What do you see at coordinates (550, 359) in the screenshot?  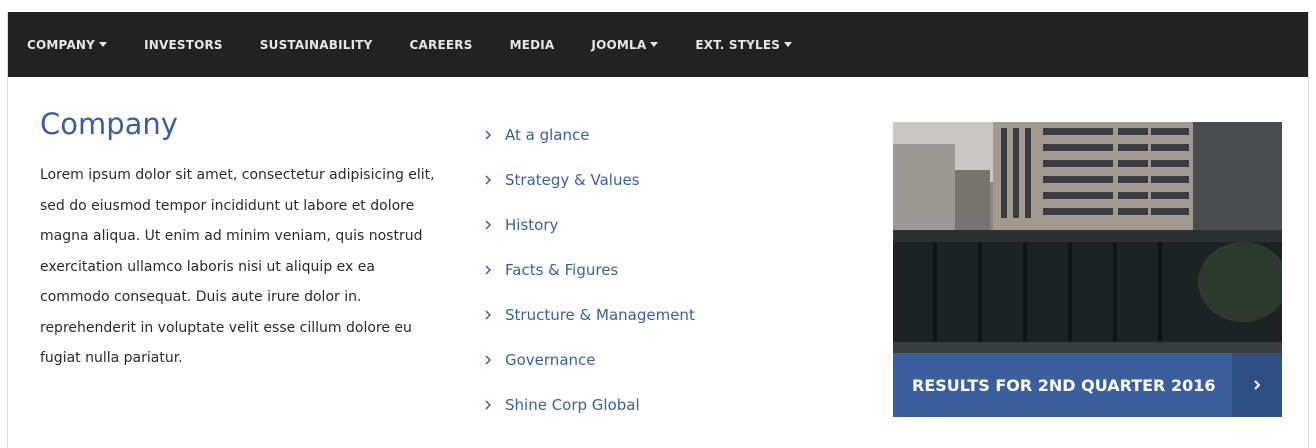 I see `submenu-link-label: Governance` at bounding box center [550, 359].